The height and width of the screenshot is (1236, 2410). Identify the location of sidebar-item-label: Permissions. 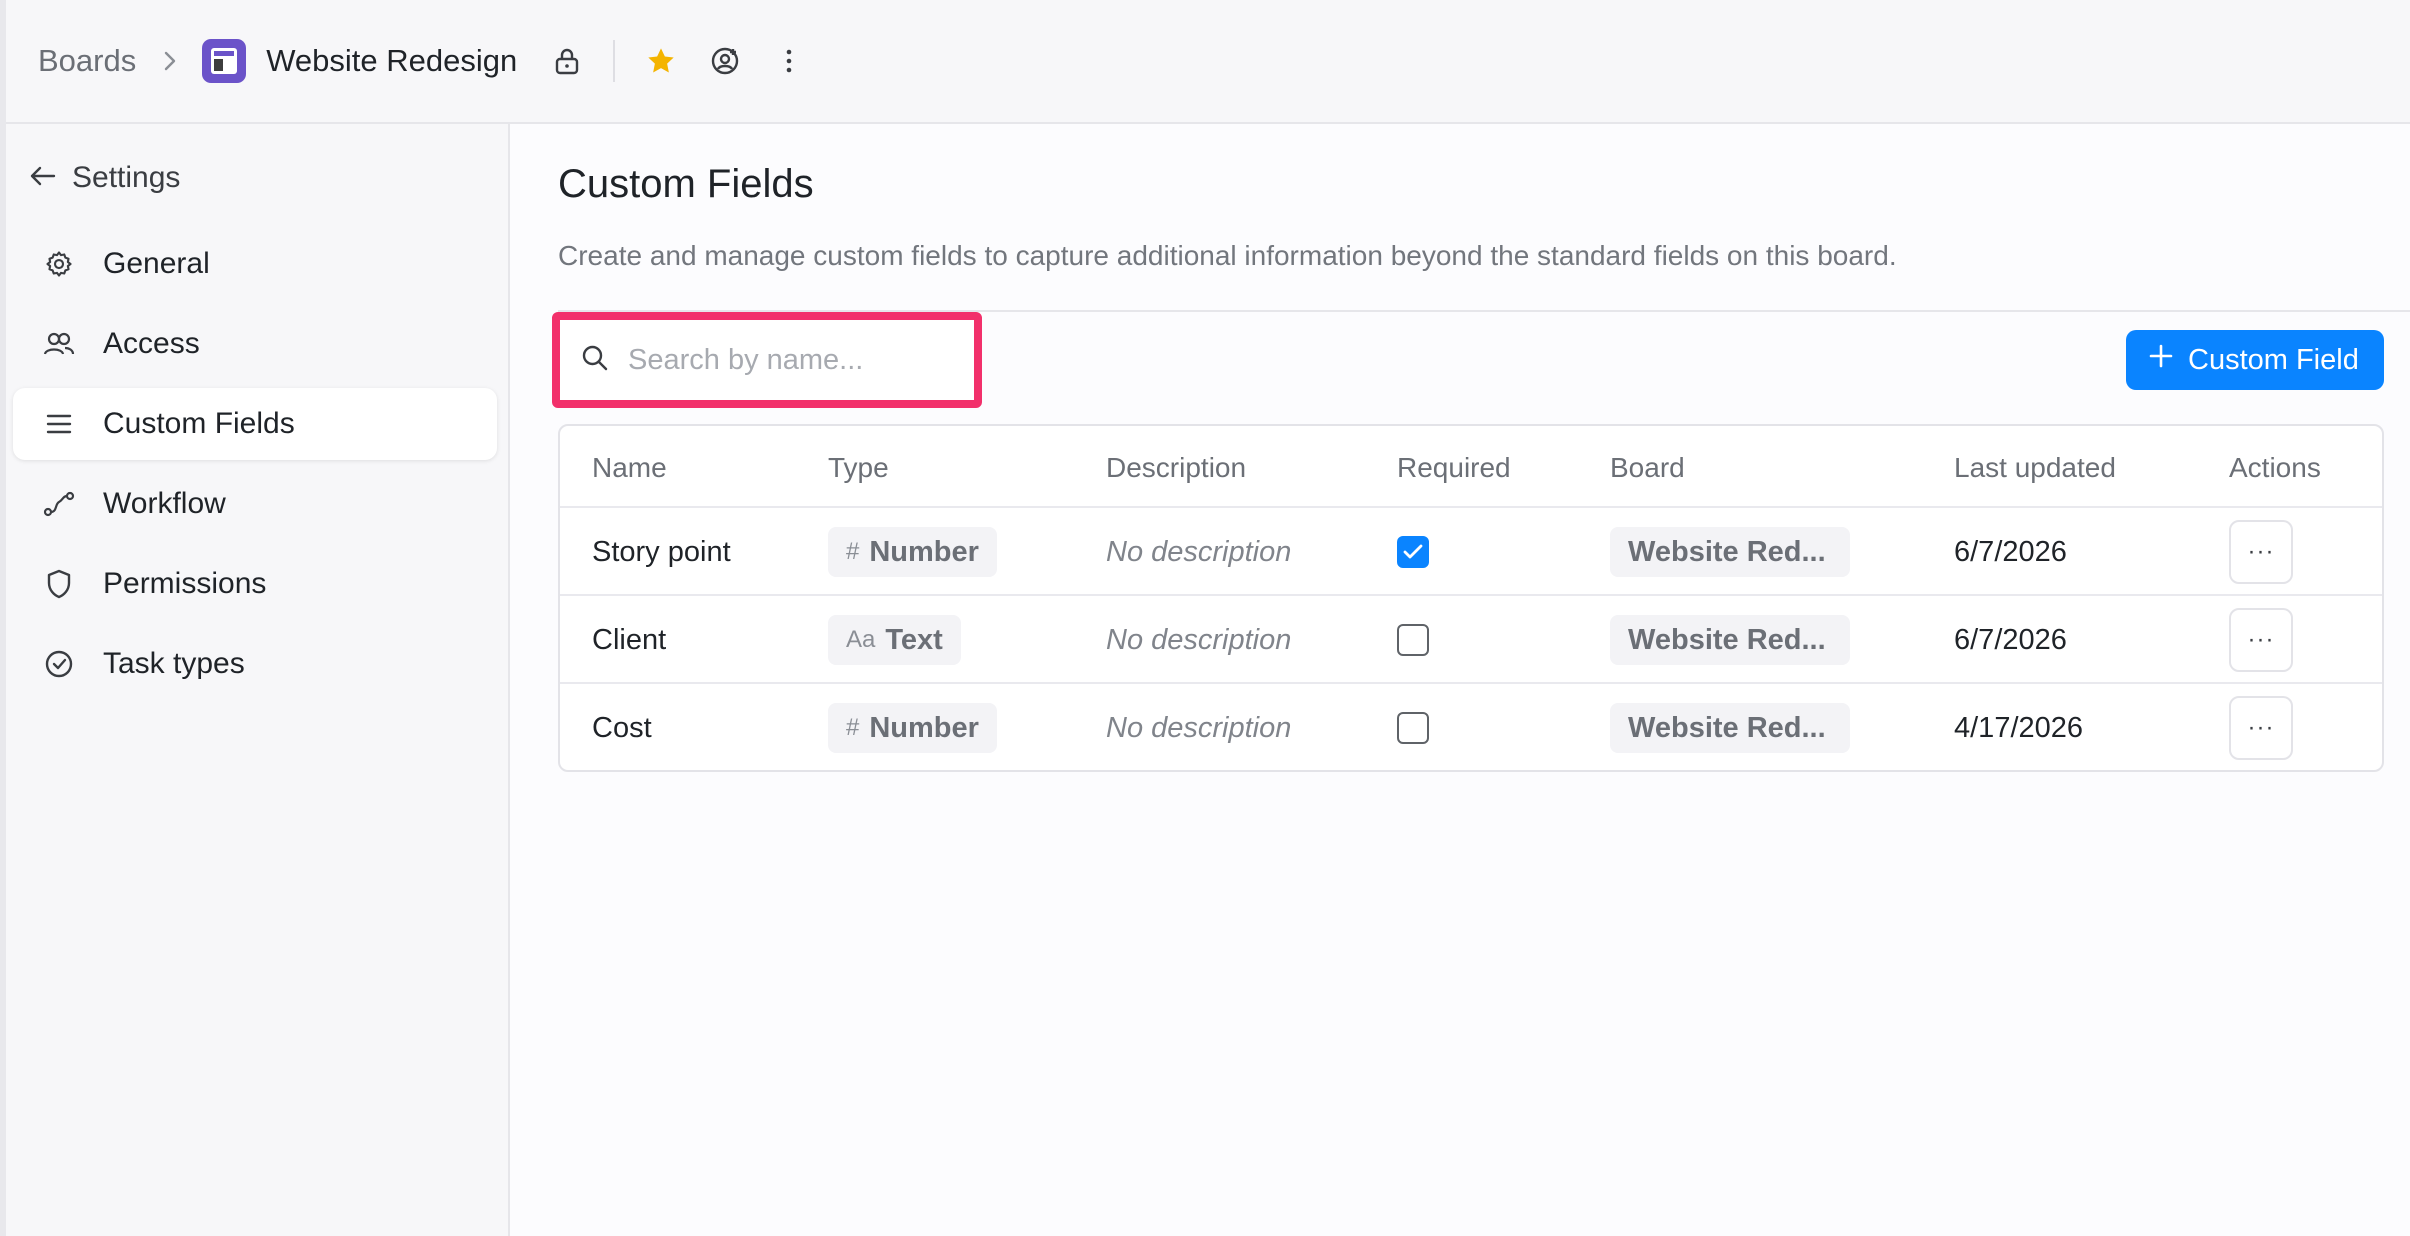
(185, 583).